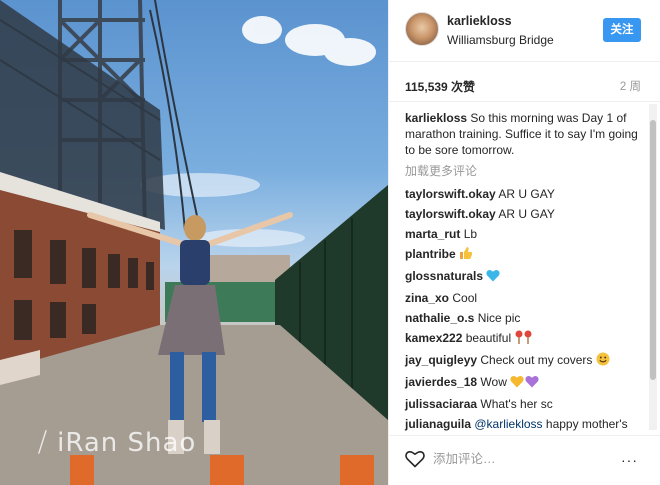 The width and height of the screenshot is (660, 485). What do you see at coordinates (441, 404) in the screenshot?
I see `comment-username: julissaciaraa` at bounding box center [441, 404].